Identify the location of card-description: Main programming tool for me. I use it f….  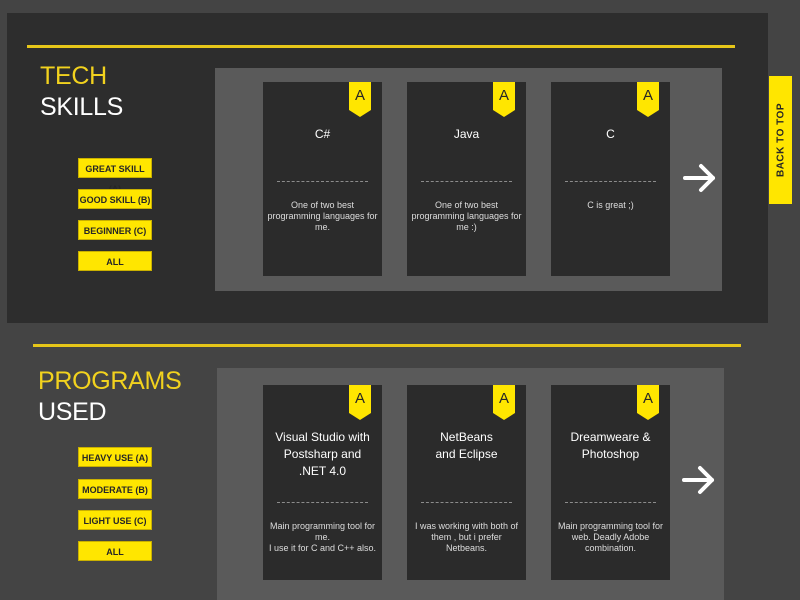
(322, 537).